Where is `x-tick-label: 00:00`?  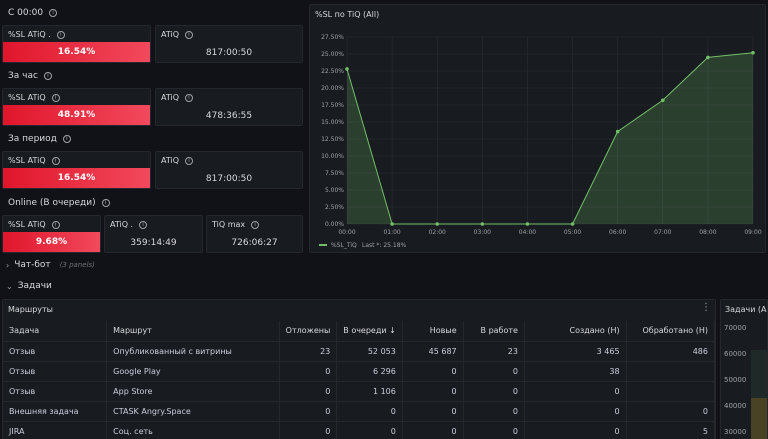
x-tick-label: 00:00 is located at coordinates (346, 232).